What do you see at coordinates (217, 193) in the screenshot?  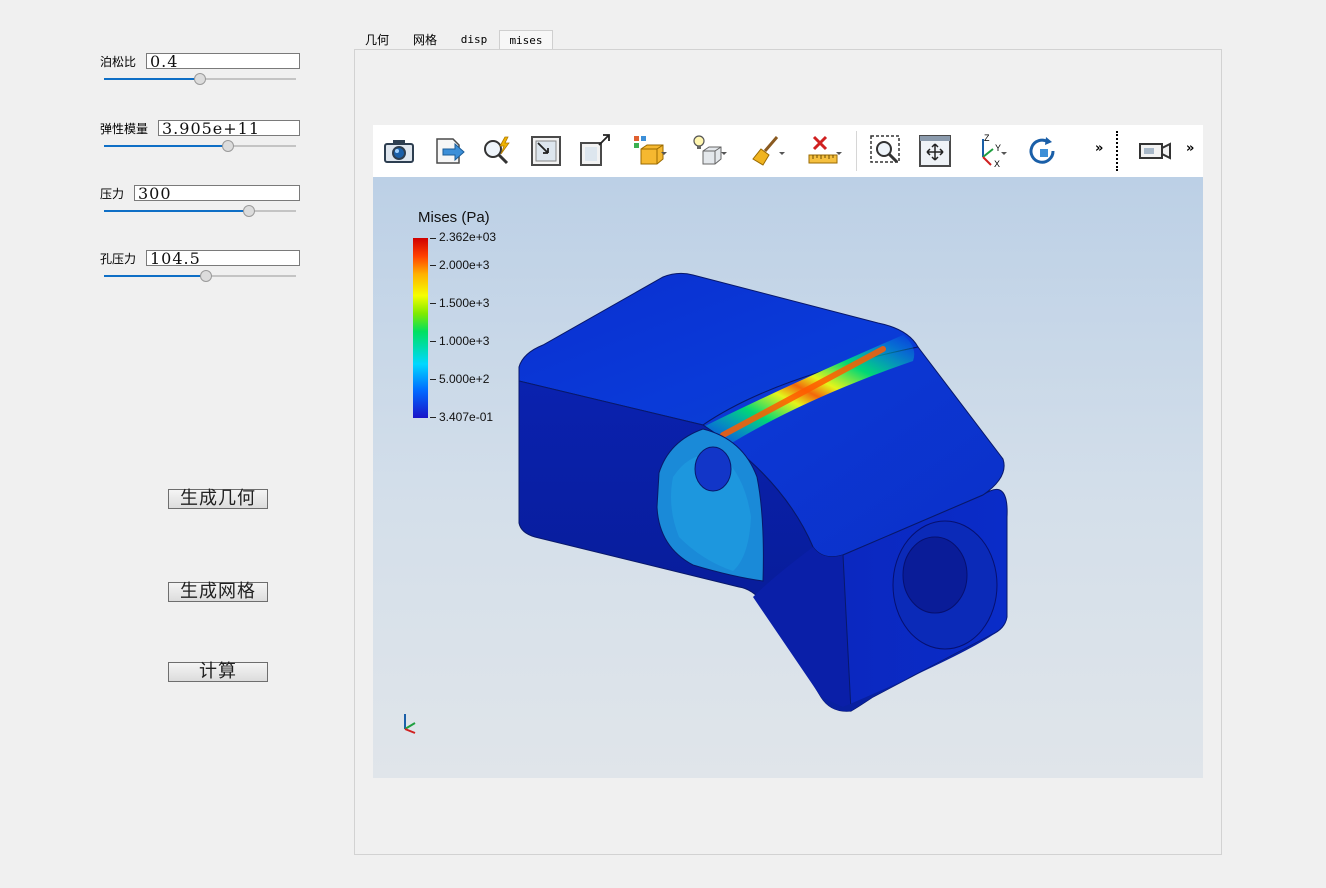 I see `param-pressure-input: 300` at bounding box center [217, 193].